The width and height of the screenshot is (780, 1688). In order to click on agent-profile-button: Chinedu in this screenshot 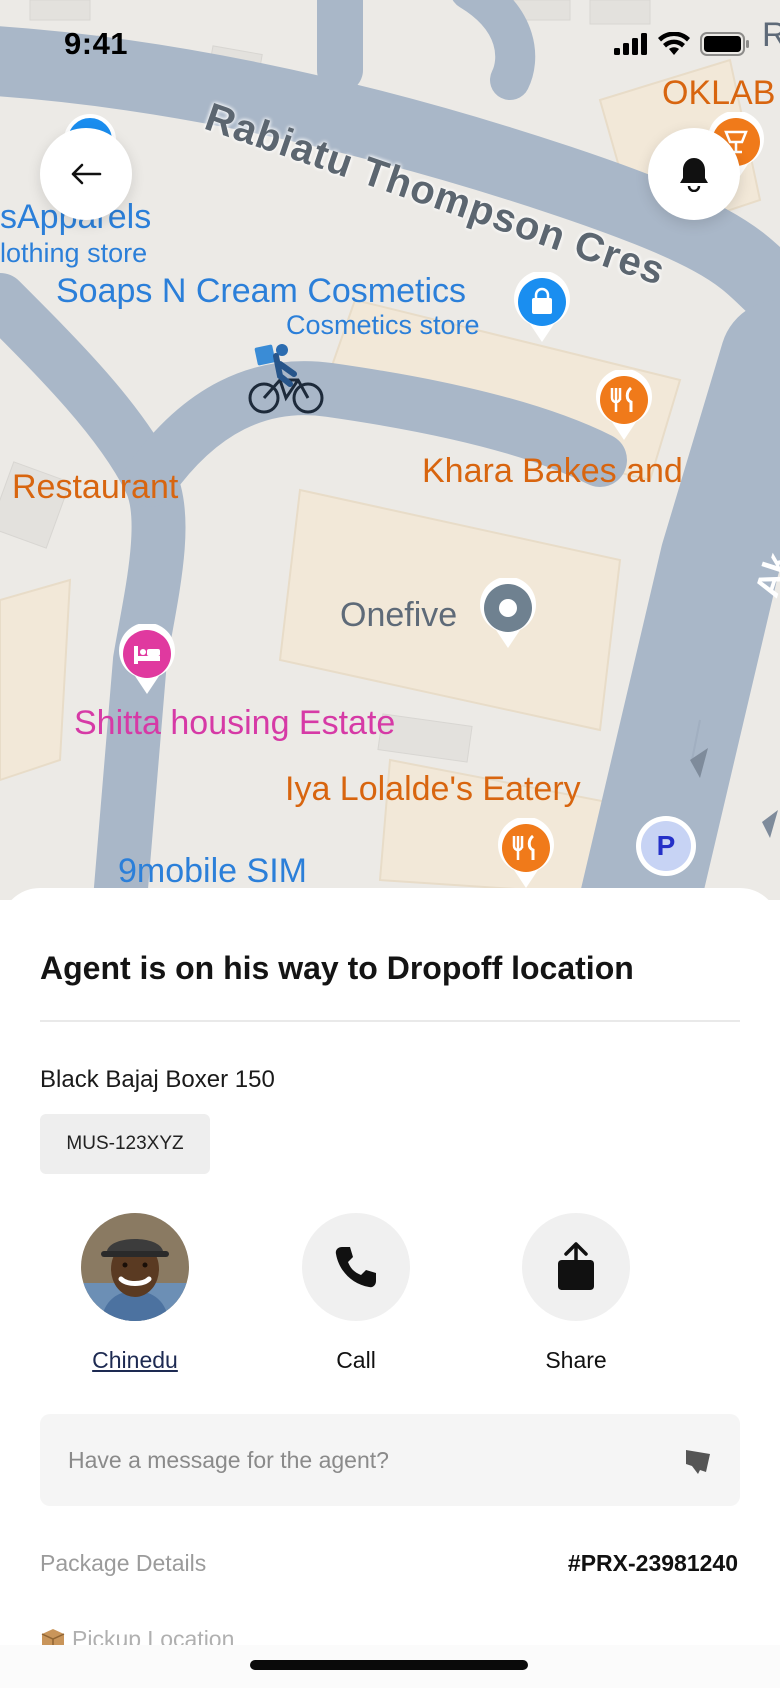, I will do `click(135, 1293)`.